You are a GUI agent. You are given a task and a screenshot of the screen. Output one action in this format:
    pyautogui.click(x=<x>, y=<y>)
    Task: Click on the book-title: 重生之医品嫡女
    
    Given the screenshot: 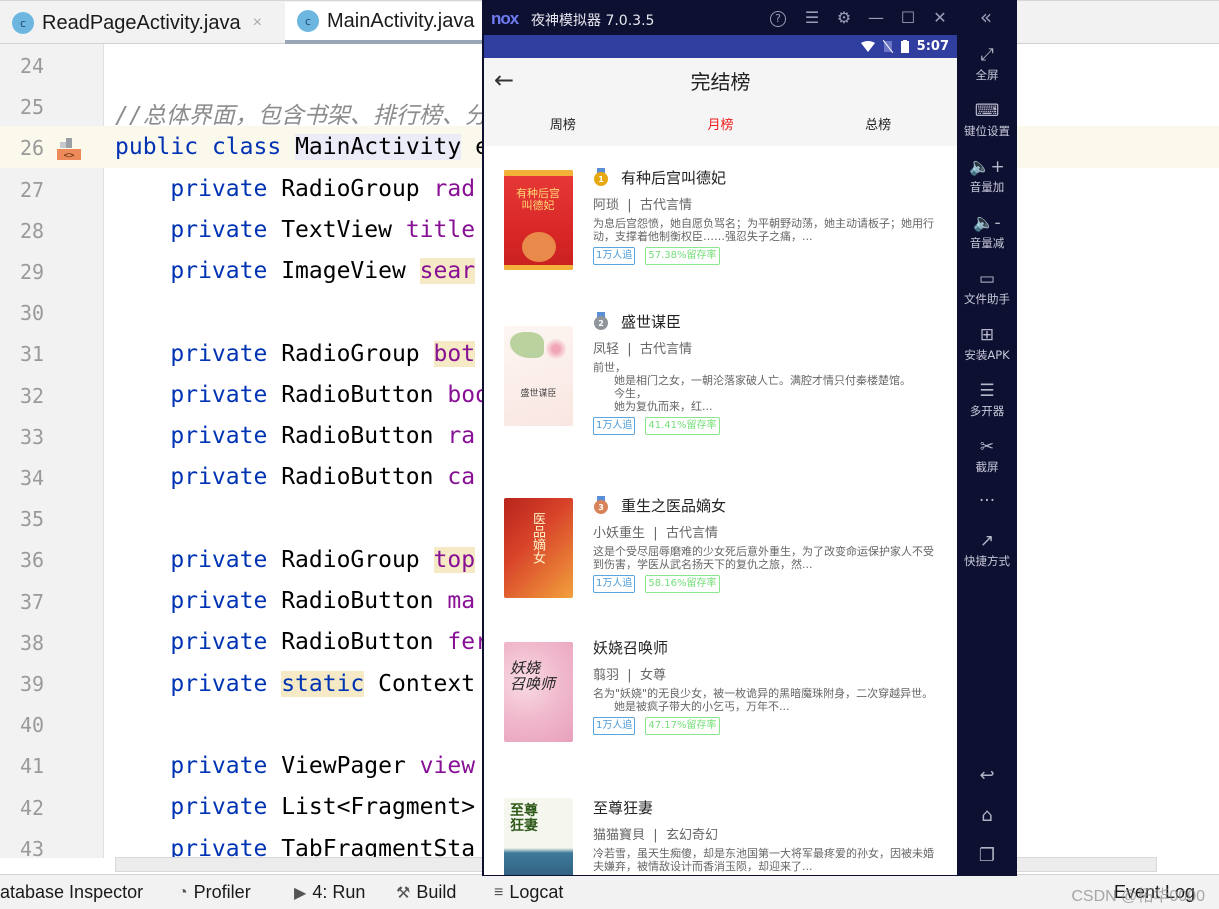 What is the action you would take?
    pyautogui.click(x=673, y=505)
    